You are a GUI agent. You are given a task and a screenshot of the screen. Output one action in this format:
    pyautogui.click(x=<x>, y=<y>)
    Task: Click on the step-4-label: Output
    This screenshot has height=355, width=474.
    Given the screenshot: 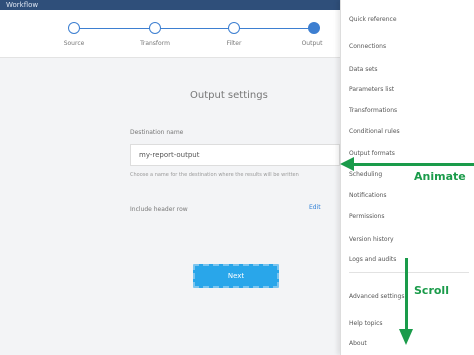 What is the action you would take?
    pyautogui.click(x=312, y=43)
    